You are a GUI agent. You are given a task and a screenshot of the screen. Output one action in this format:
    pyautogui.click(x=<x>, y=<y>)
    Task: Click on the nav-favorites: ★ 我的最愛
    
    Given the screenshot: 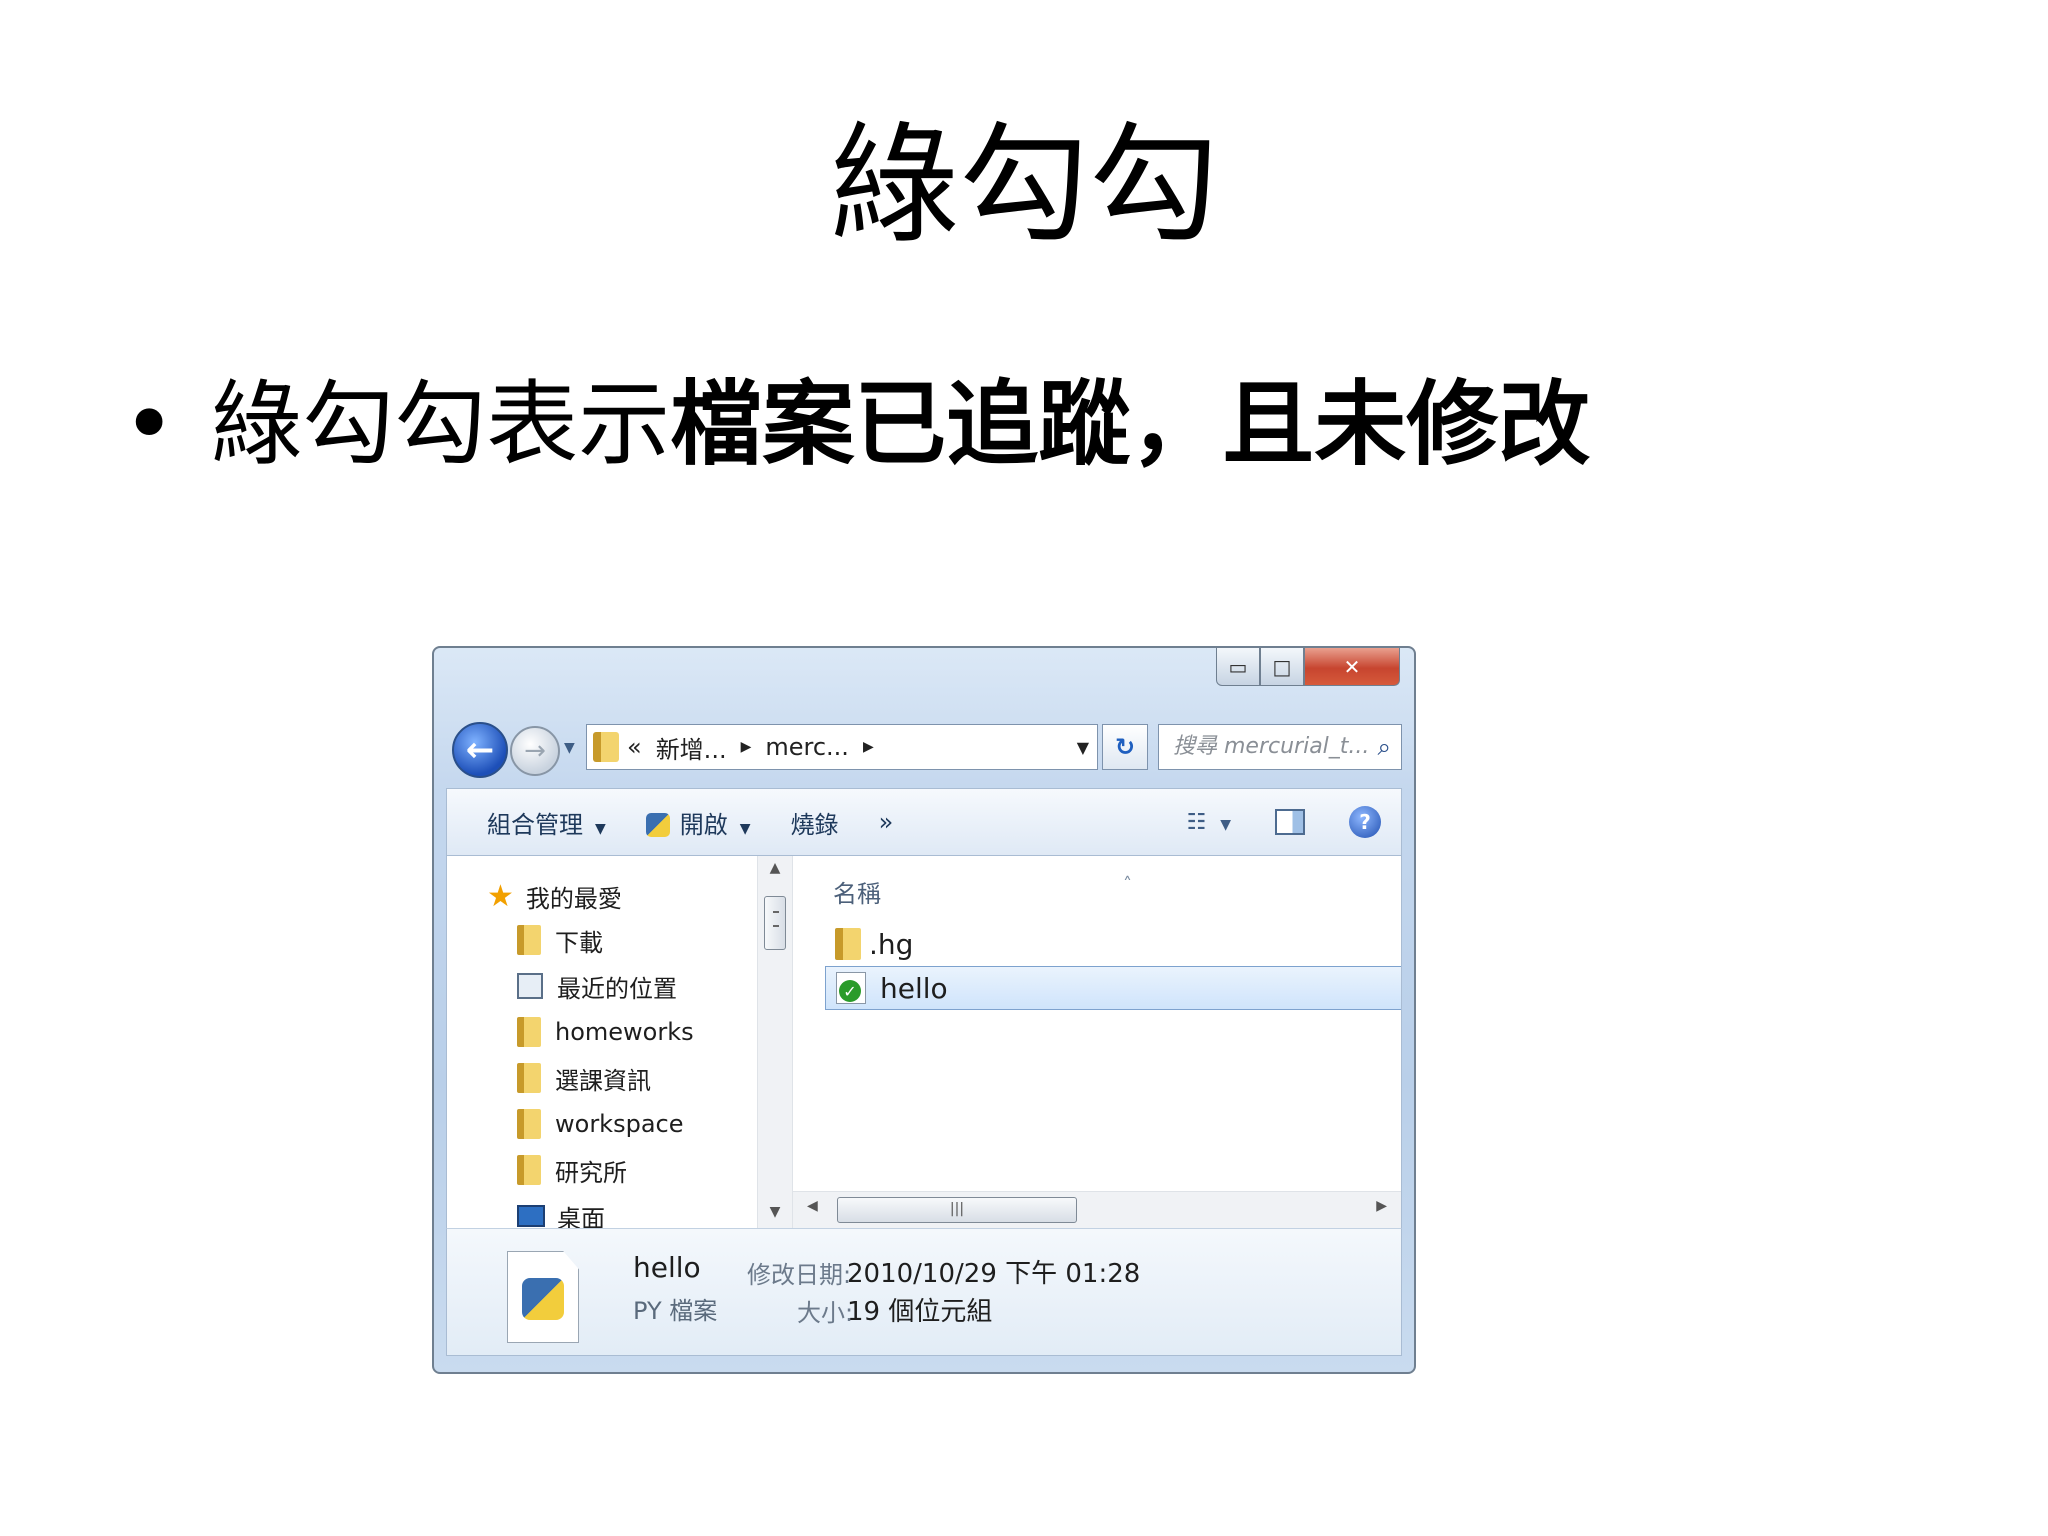 What is the action you would take?
    pyautogui.click(x=554, y=896)
    